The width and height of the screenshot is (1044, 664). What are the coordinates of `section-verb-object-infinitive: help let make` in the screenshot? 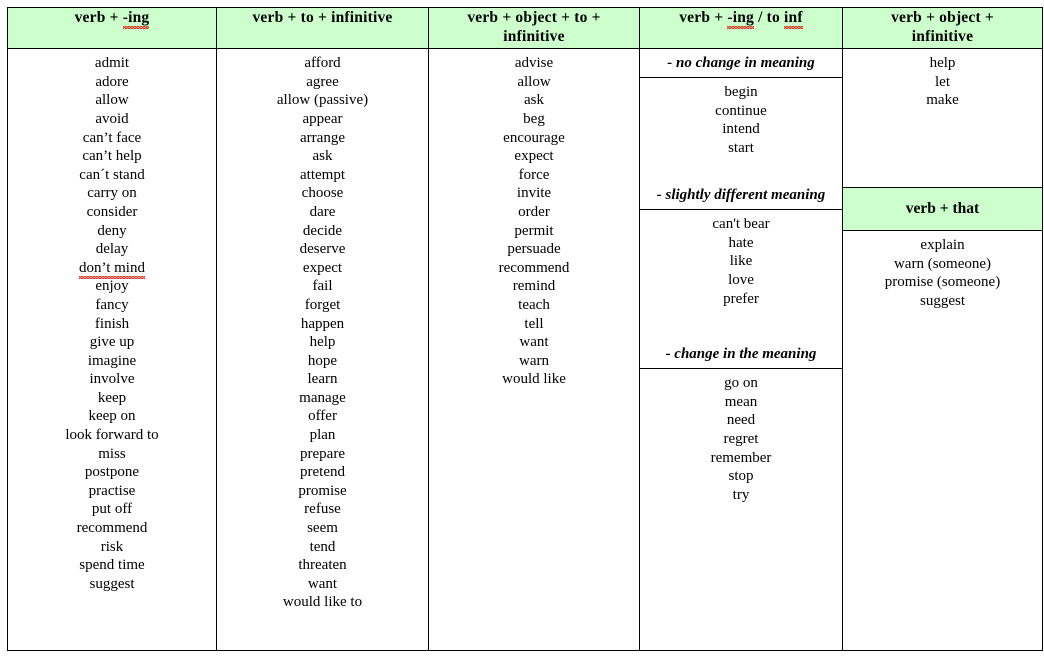 It's located at (942, 118).